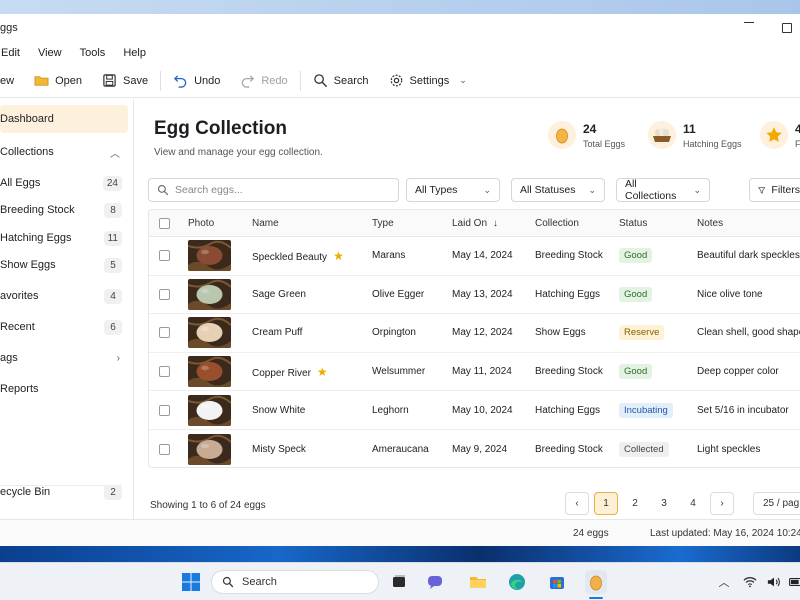 This screenshot has width=800, height=600. I want to click on type-filter-select: All Types ⌄, so click(453, 190).